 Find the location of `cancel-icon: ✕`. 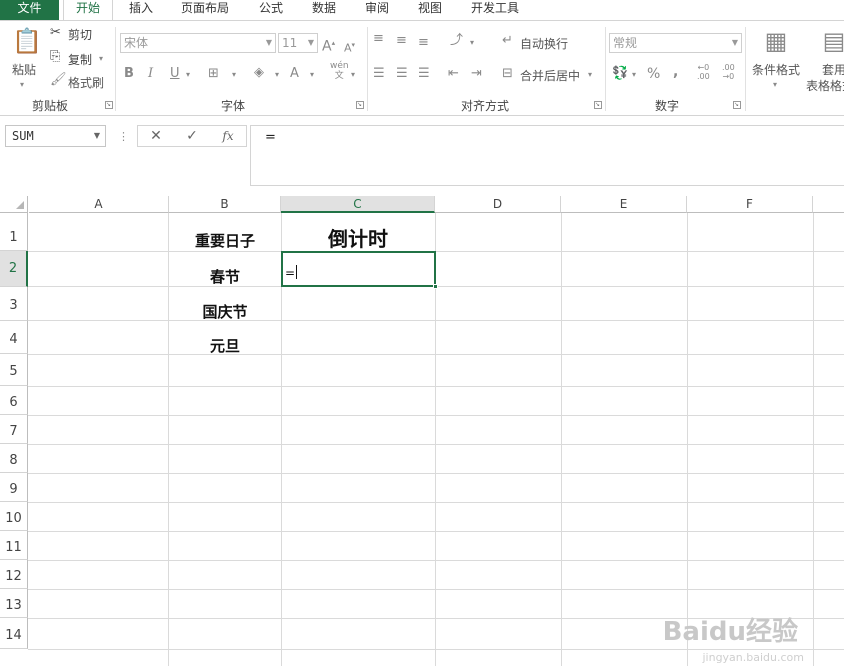

cancel-icon: ✕ is located at coordinates (156, 136).